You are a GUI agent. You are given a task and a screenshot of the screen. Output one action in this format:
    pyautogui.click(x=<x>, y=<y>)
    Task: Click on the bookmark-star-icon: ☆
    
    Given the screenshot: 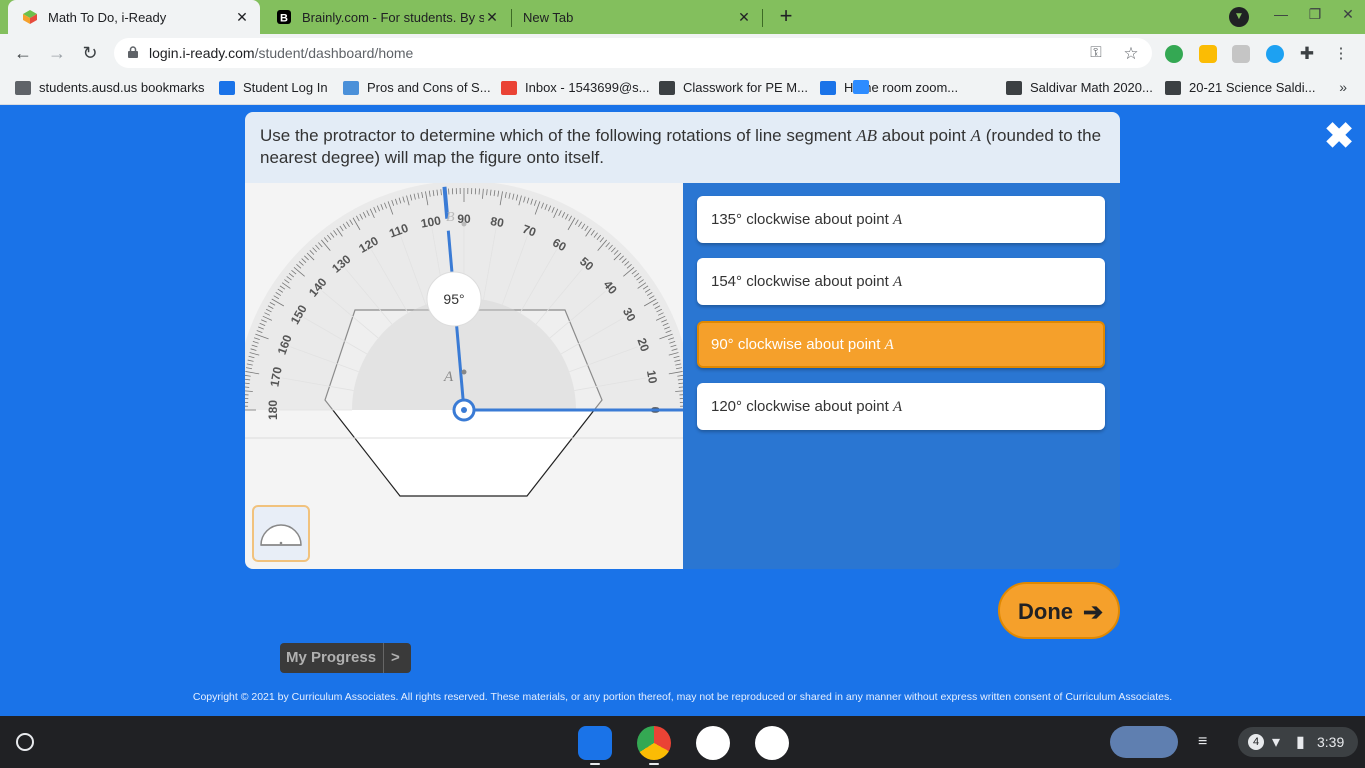 What is the action you would take?
    pyautogui.click(x=1131, y=53)
    